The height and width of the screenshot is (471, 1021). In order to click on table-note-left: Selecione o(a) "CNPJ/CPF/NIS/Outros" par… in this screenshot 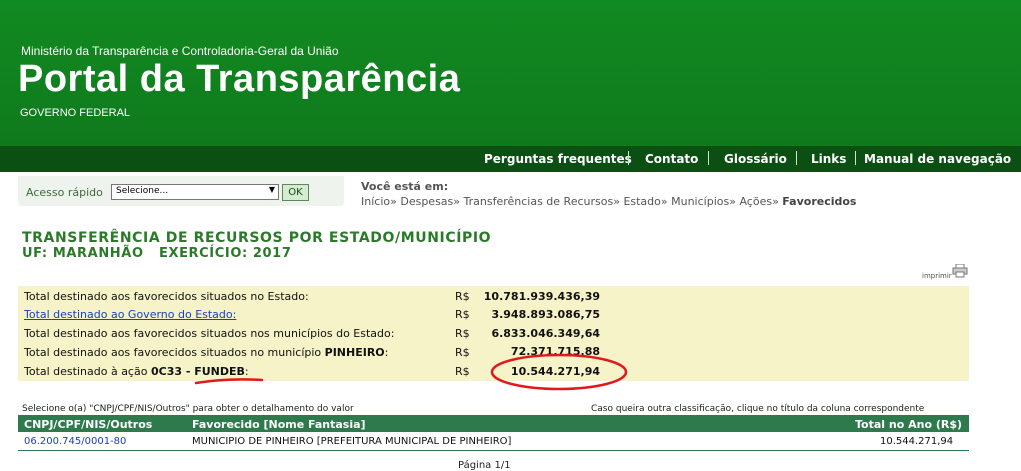, I will do `click(188, 409)`.